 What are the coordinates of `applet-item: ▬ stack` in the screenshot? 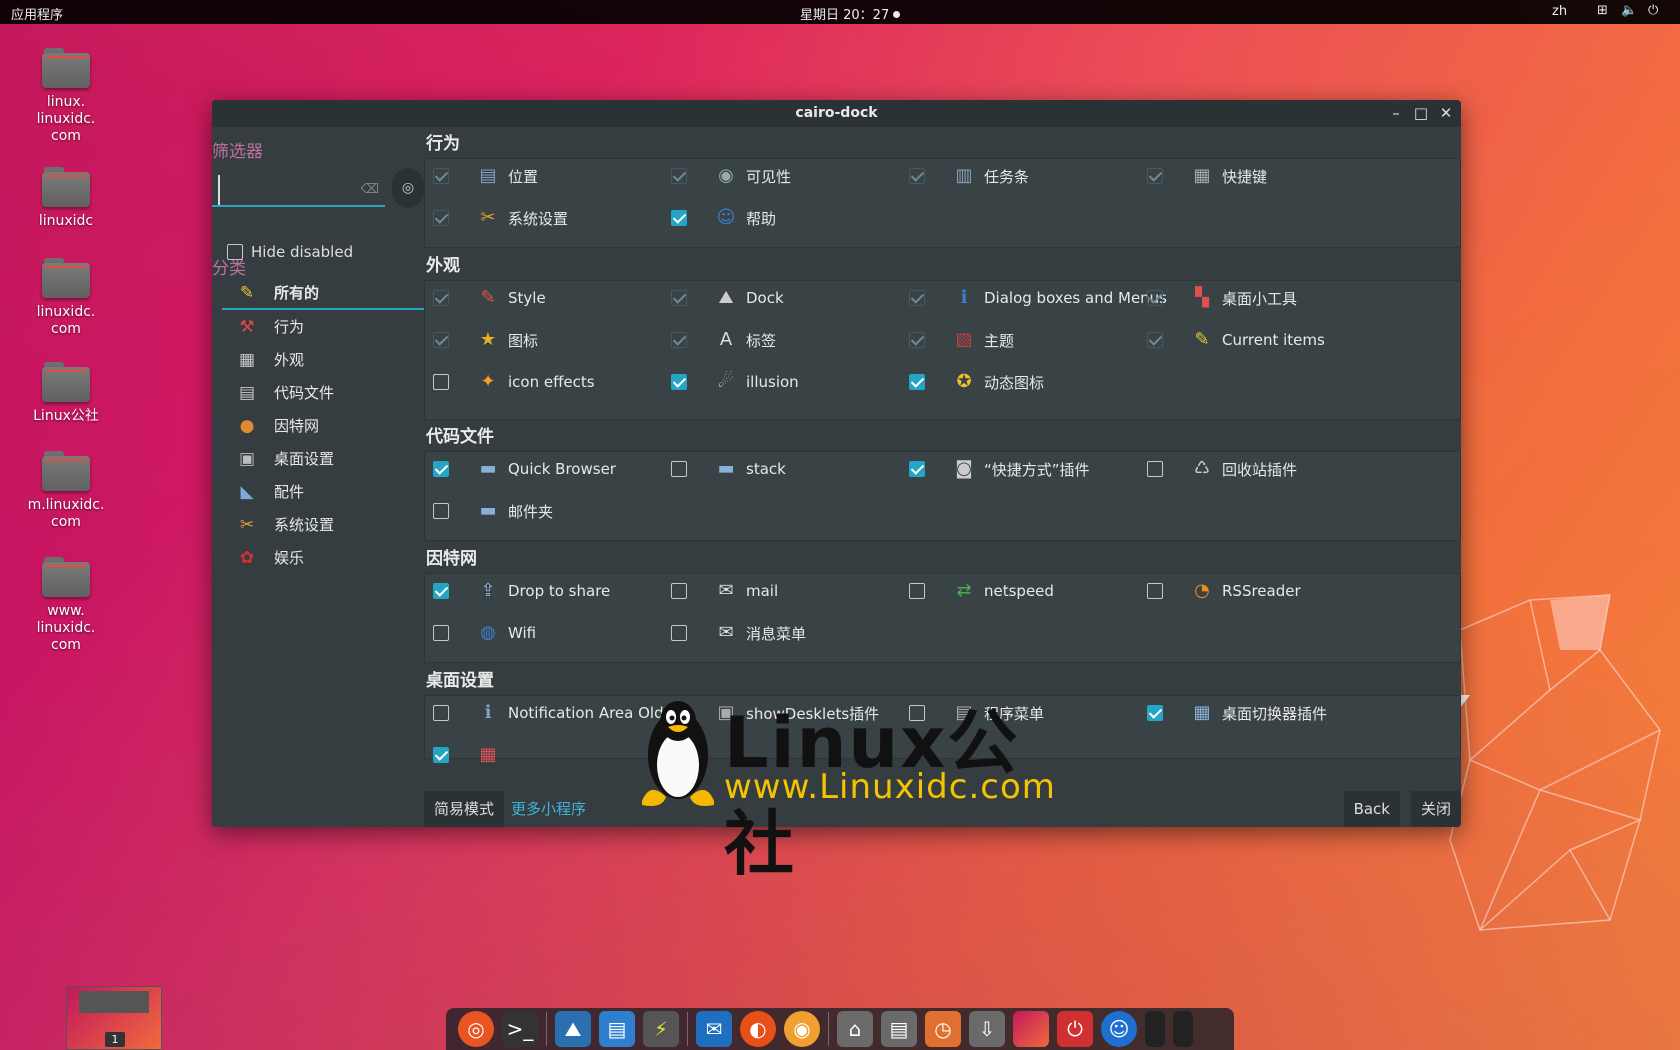 It's located at (728, 469).